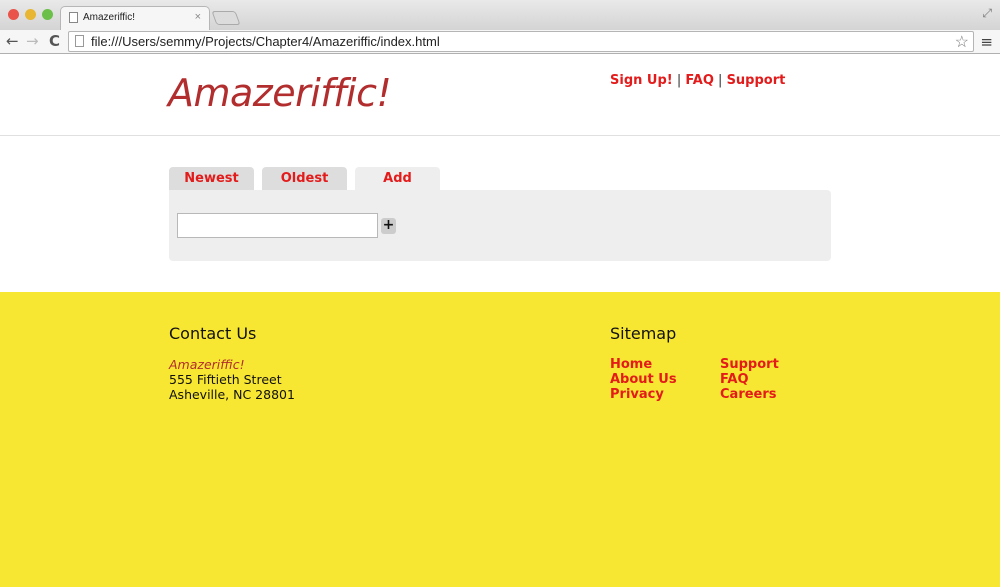 The height and width of the screenshot is (587, 1000). I want to click on contact-title: Contact Us, so click(213, 333).